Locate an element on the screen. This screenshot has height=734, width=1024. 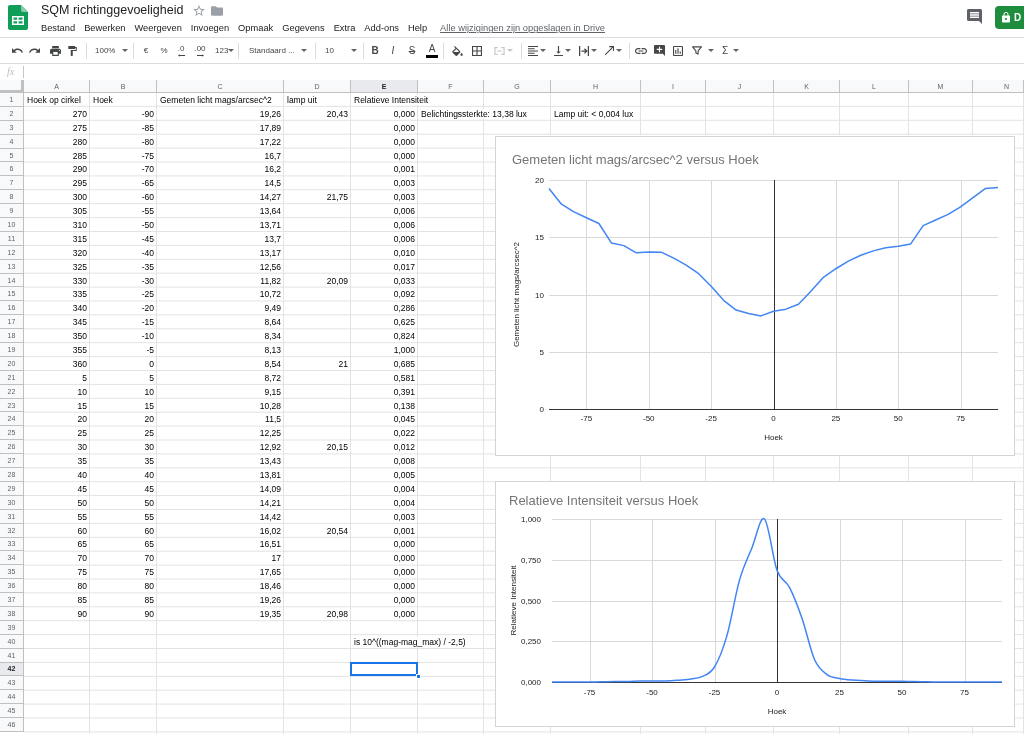
tick-label: 0,500 is located at coordinates (530, 601).